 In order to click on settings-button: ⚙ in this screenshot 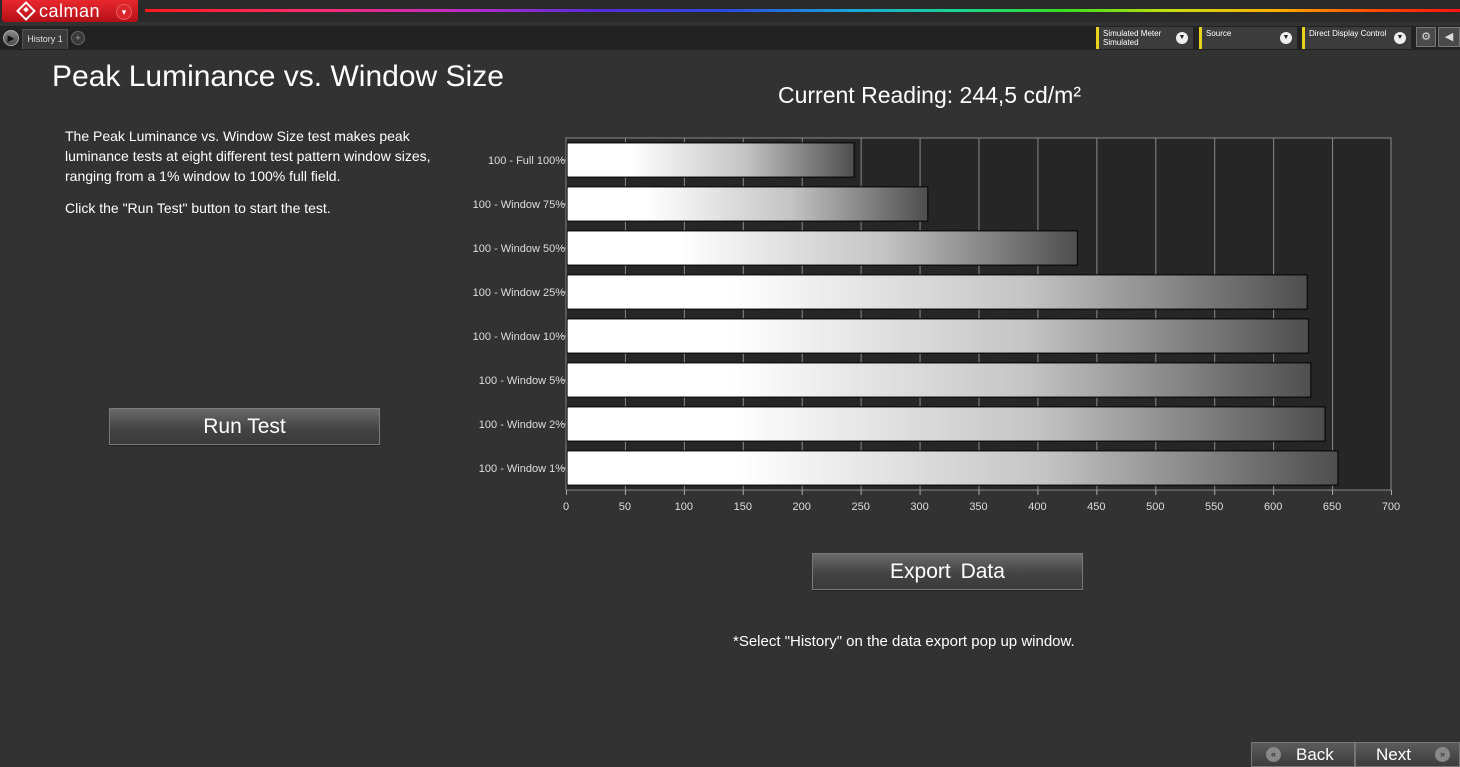, I will do `click(1426, 37)`.